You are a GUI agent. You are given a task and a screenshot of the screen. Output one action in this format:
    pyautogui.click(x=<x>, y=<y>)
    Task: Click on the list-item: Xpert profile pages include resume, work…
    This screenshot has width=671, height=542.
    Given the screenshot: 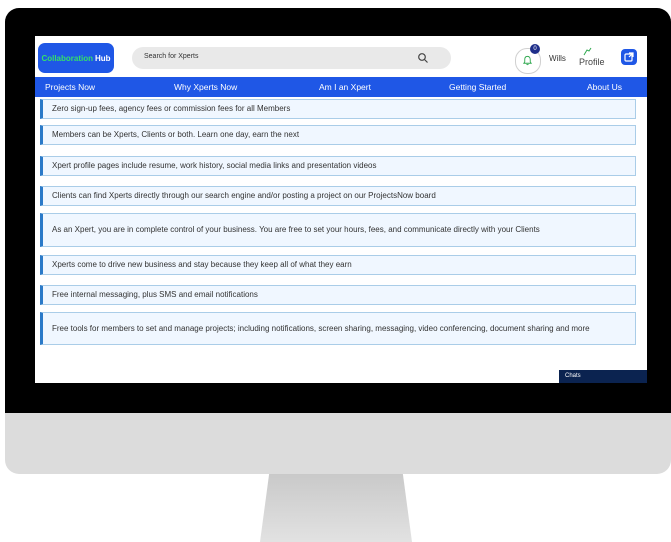 What is the action you would take?
    pyautogui.click(x=338, y=166)
    